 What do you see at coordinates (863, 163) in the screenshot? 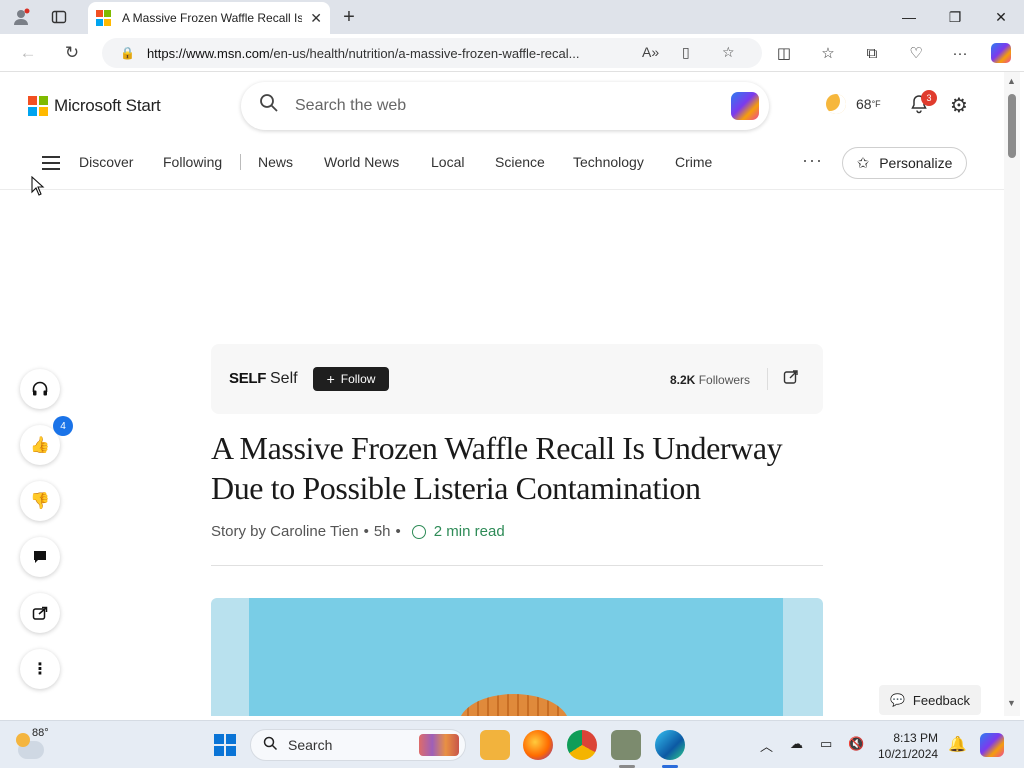
I see `sparkle-star-icon: ✩` at bounding box center [863, 163].